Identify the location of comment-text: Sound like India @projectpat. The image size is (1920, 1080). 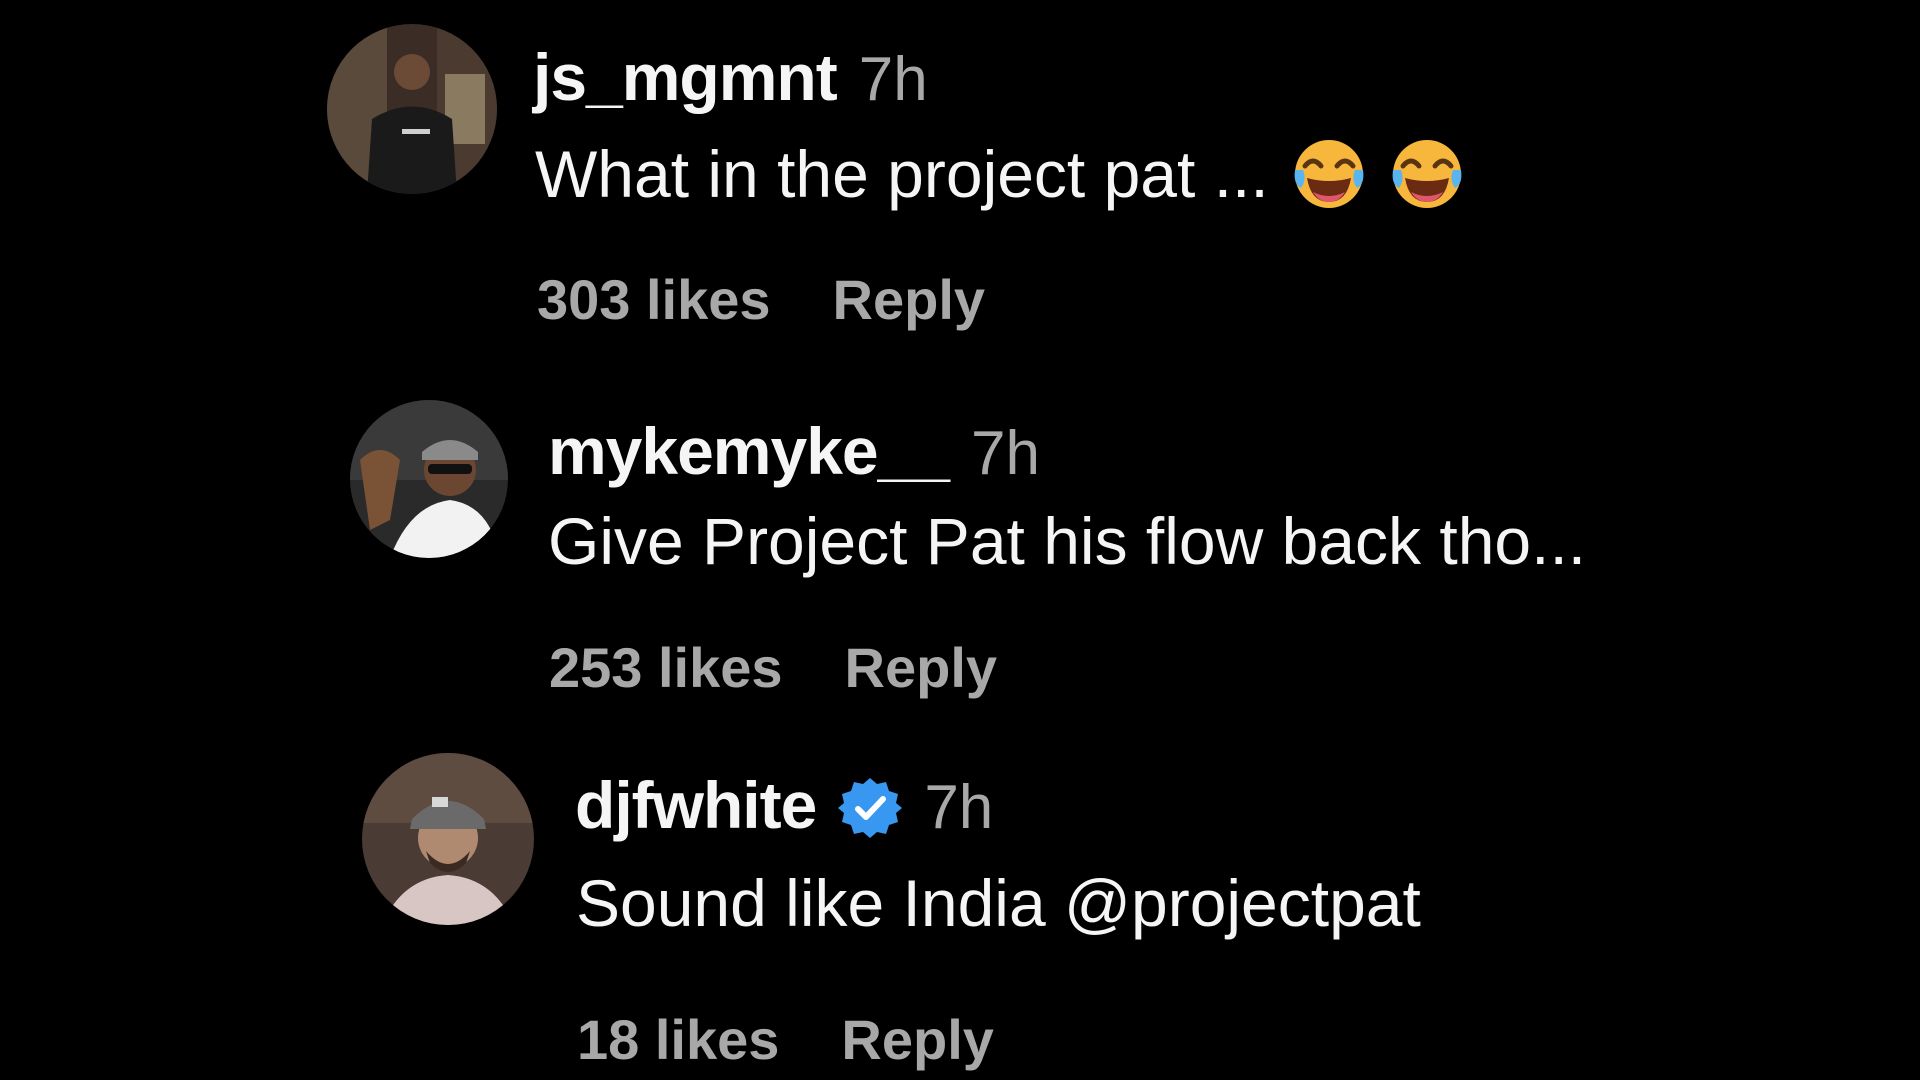
(998, 903).